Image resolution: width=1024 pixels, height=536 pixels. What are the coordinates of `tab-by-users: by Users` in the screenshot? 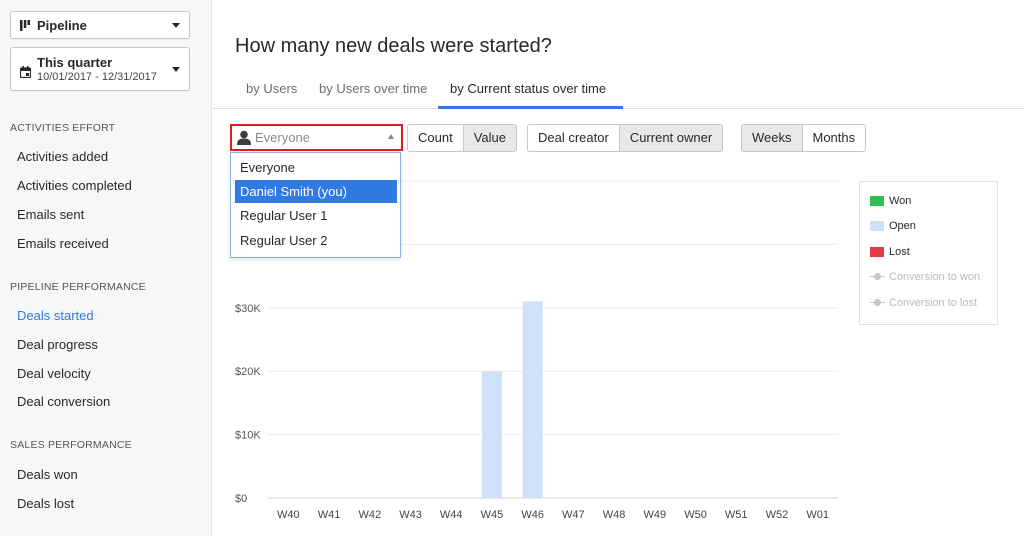 It's located at (271, 88).